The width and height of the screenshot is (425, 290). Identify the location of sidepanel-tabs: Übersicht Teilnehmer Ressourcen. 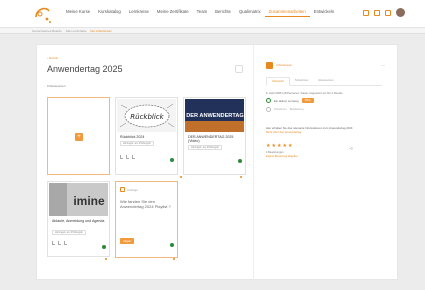
(324, 81).